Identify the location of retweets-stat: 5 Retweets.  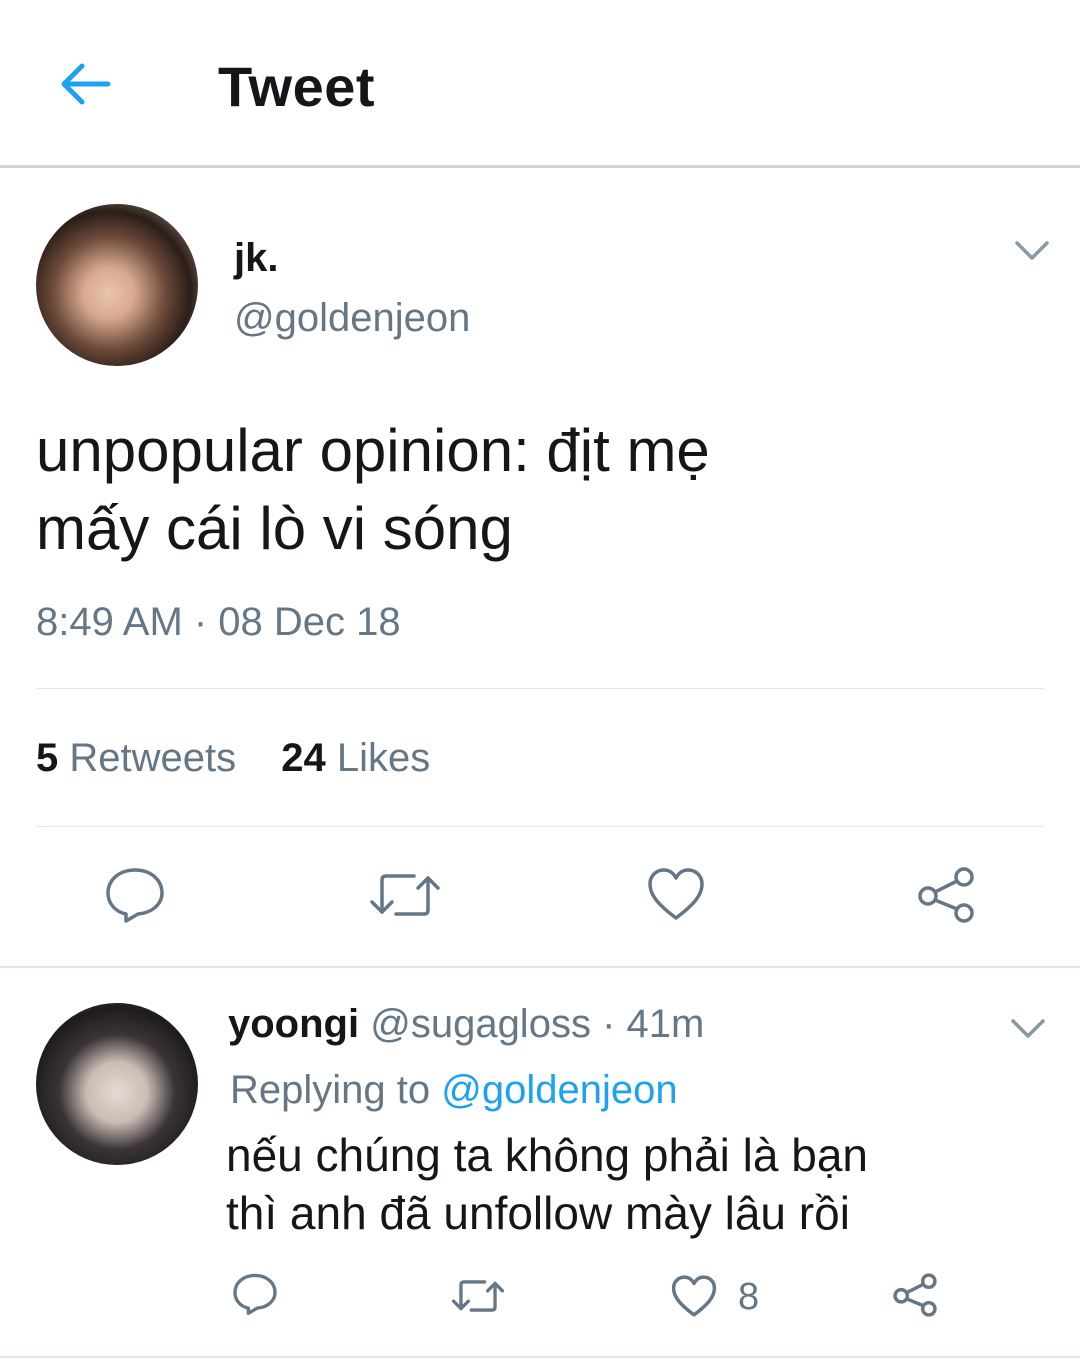
(136, 758).